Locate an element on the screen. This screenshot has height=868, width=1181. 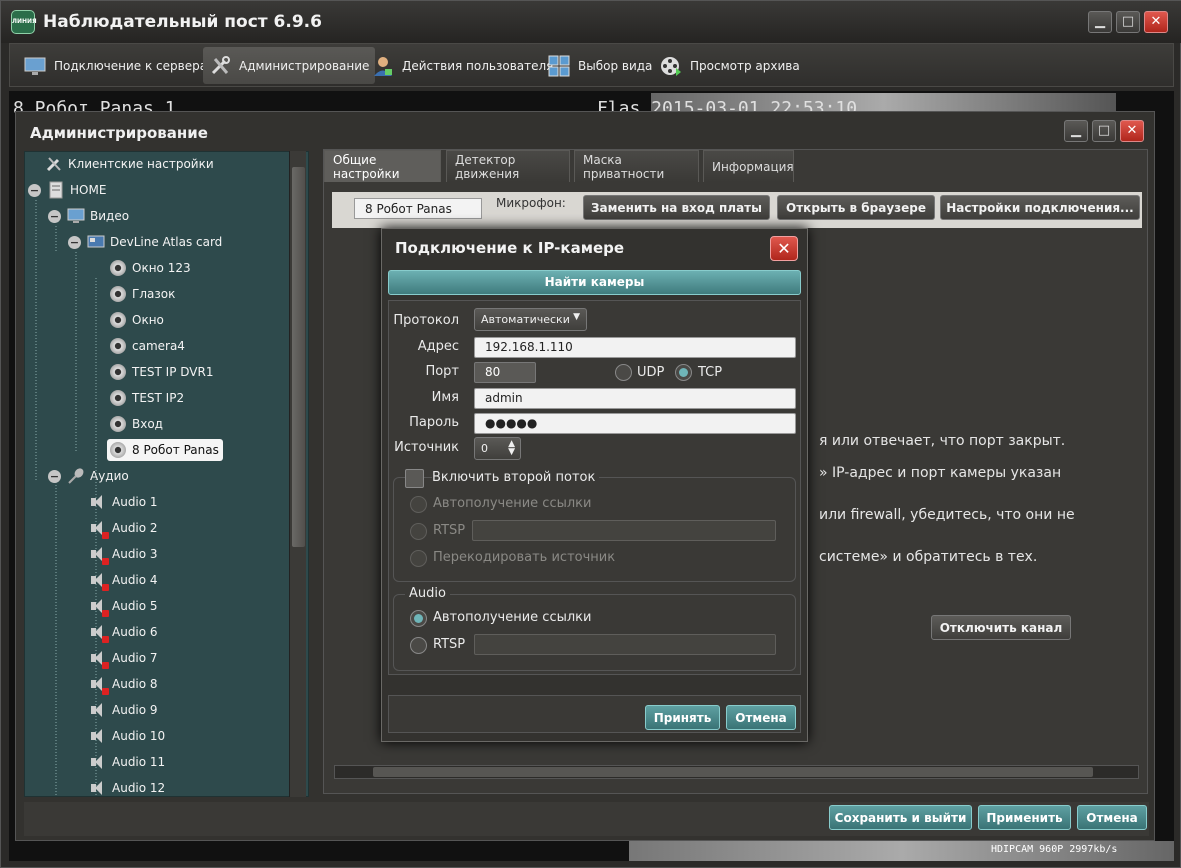
chevron-down-icon: ▼ is located at coordinates (576, 317).